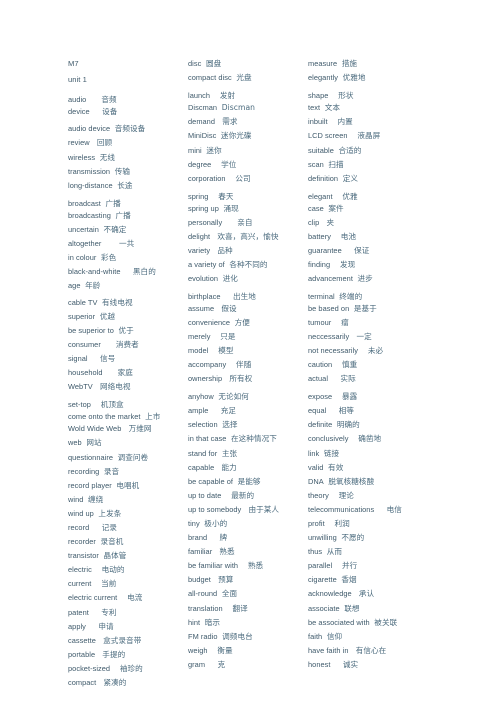 This screenshot has height=713, width=504. Describe the element at coordinates (366, 594) in the screenshot. I see `entry-gloss: 承认` at that location.